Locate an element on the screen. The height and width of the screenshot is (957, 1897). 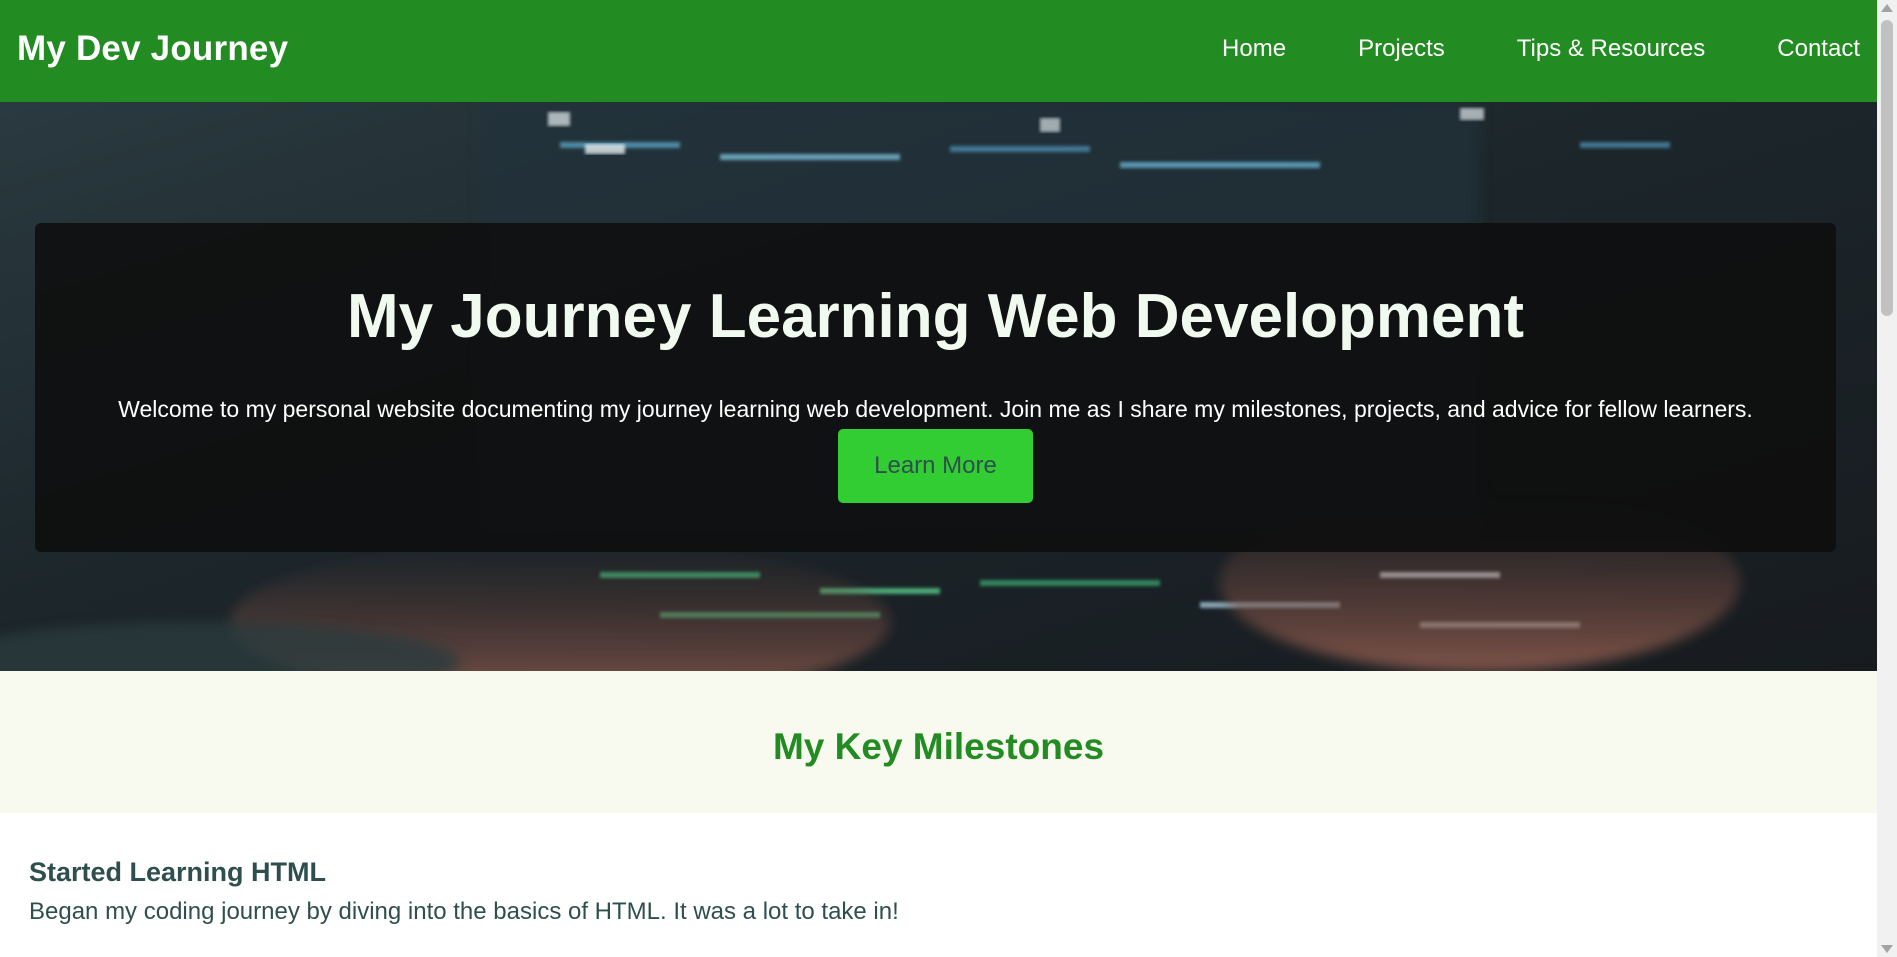
scroll-down-arrow-icon is located at coordinates (1887, 949).